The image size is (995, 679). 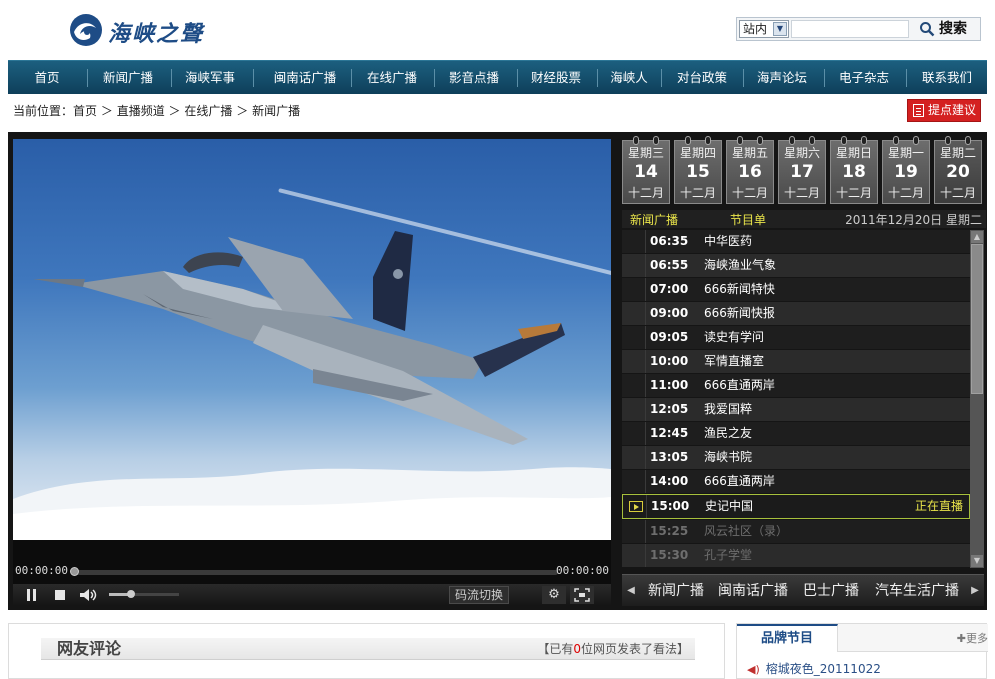 I want to click on speaker-icon, so click(x=88, y=595).